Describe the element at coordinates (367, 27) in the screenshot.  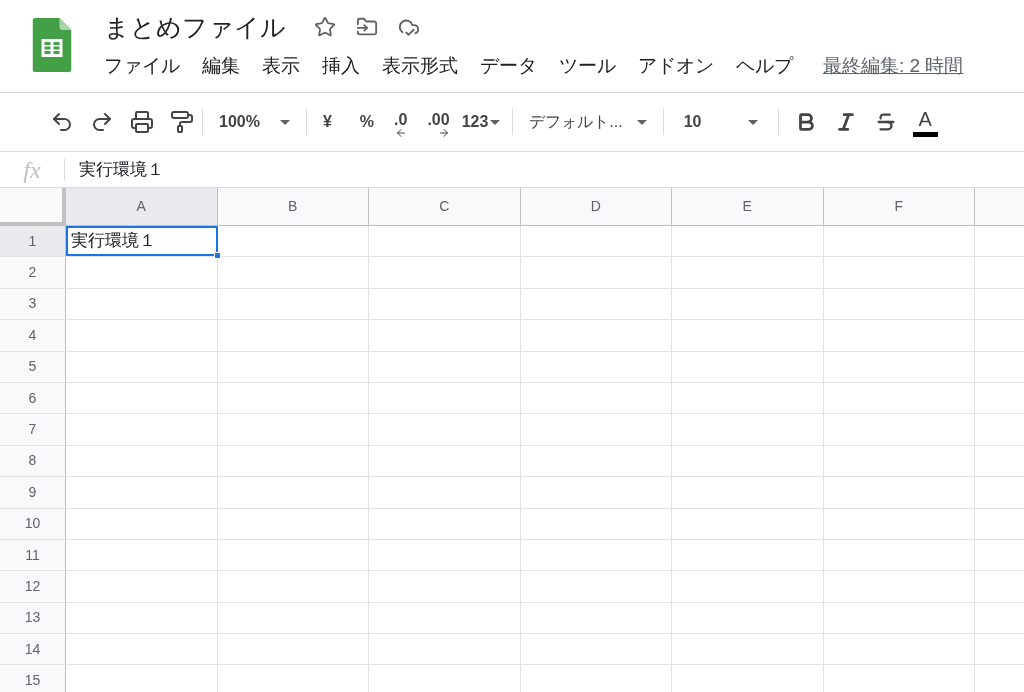
I see `folder-icon` at that location.